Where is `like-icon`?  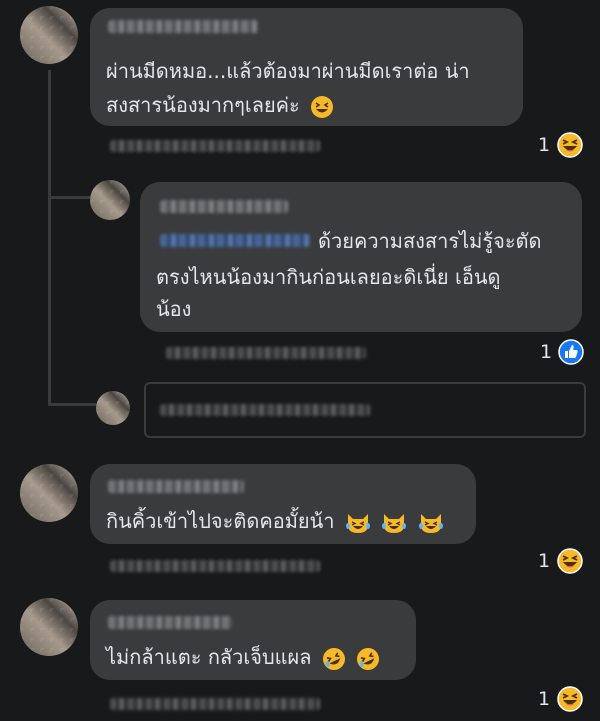 like-icon is located at coordinates (571, 352).